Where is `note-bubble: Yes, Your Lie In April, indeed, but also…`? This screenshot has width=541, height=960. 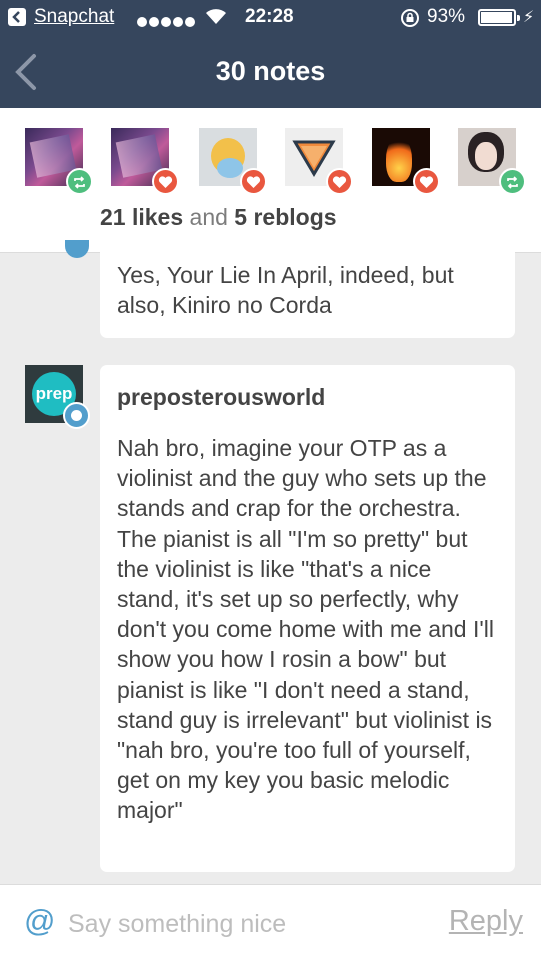 note-bubble: Yes, Your Lie In April, indeed, but also… is located at coordinates (307, 291).